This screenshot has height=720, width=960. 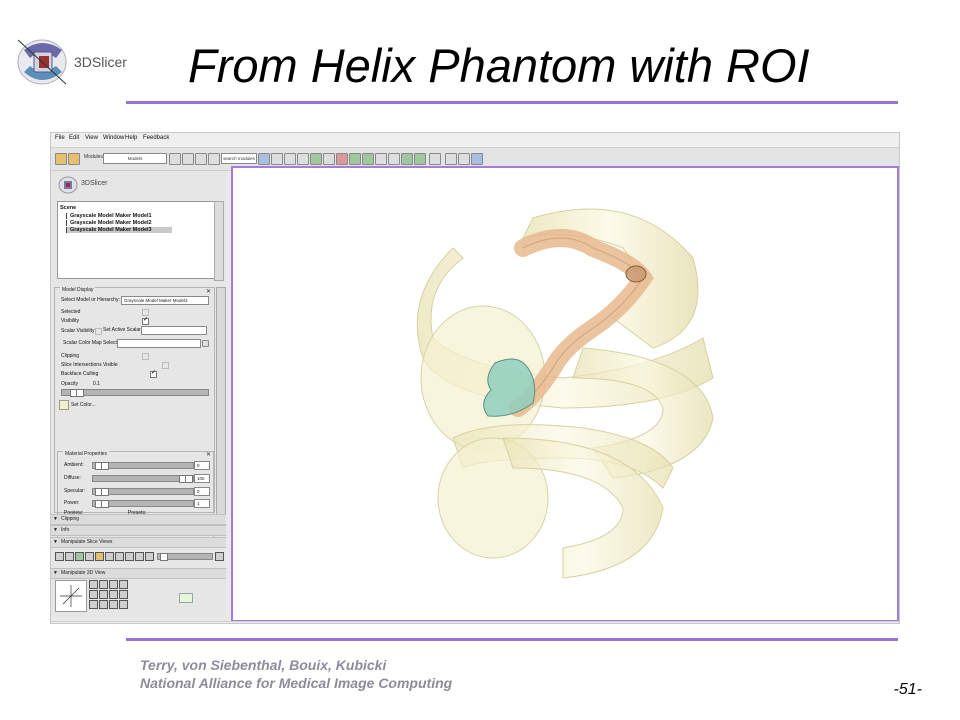 What do you see at coordinates (202, 491) in the screenshot?
I see `specular-value: 0` at bounding box center [202, 491].